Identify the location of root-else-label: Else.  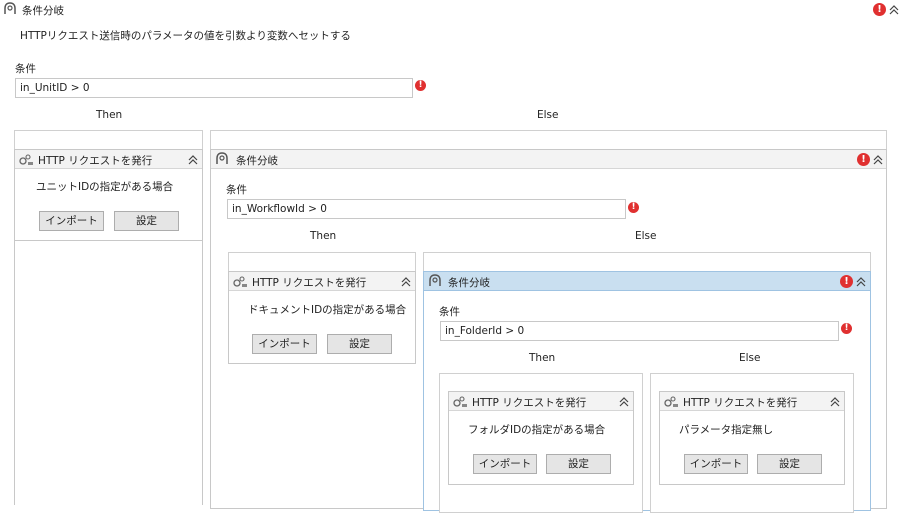
(548, 115).